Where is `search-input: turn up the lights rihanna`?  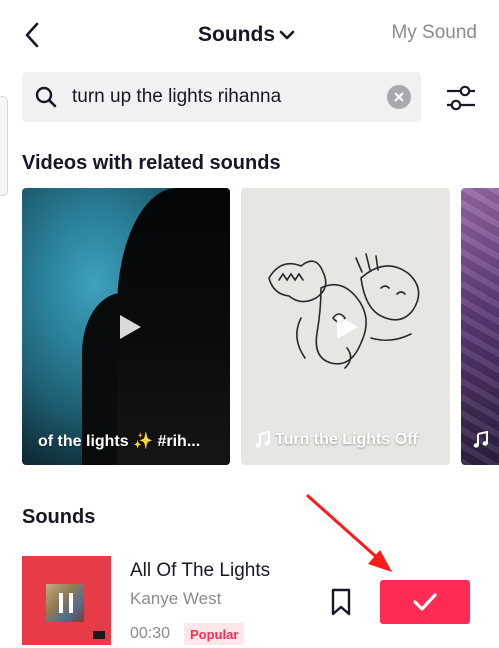
search-input: turn up the lights rihanna is located at coordinates (176, 97).